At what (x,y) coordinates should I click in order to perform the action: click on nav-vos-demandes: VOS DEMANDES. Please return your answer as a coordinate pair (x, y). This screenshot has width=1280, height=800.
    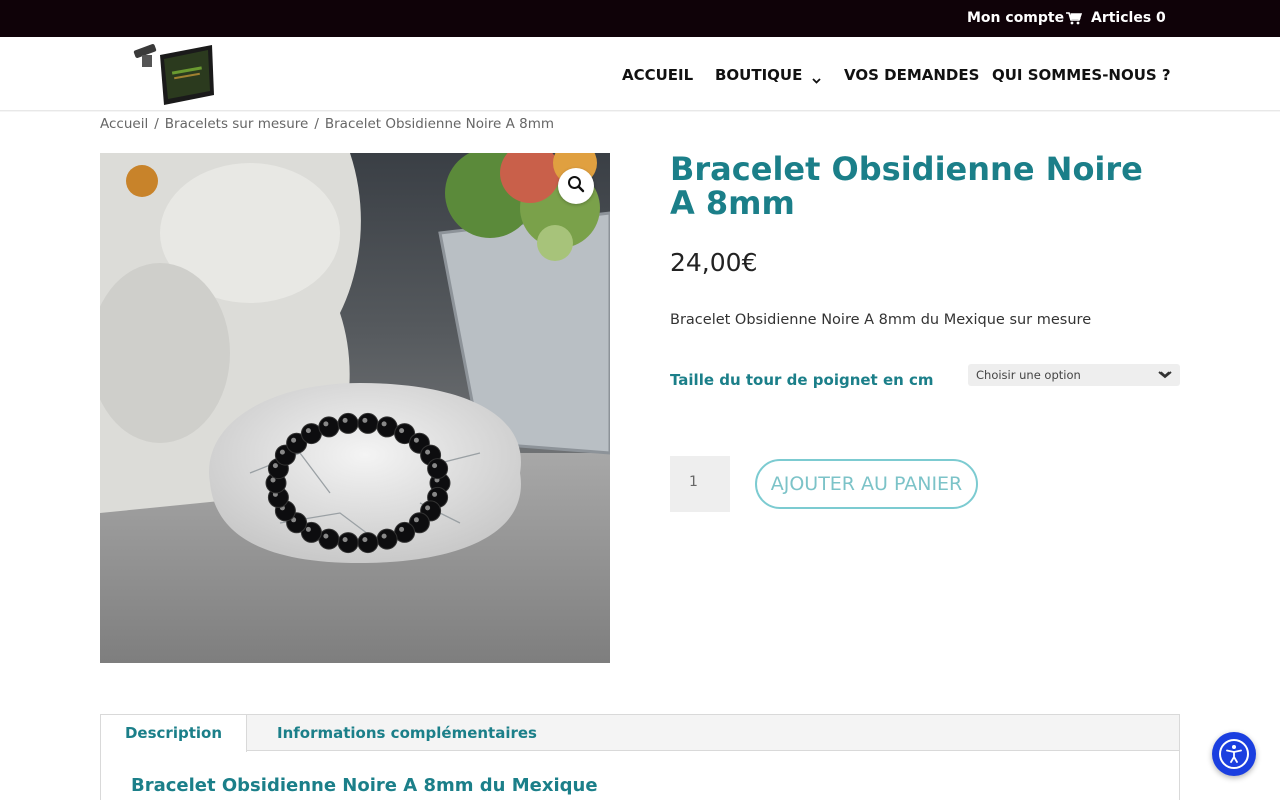
    Looking at the image, I should click on (911, 75).